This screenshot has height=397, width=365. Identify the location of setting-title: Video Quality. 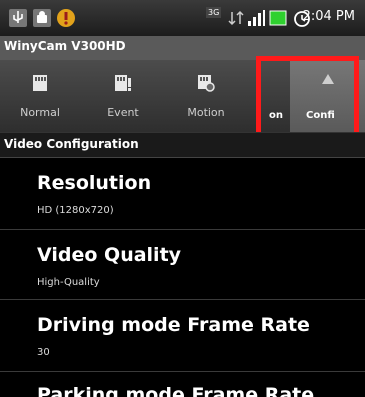
(109, 255).